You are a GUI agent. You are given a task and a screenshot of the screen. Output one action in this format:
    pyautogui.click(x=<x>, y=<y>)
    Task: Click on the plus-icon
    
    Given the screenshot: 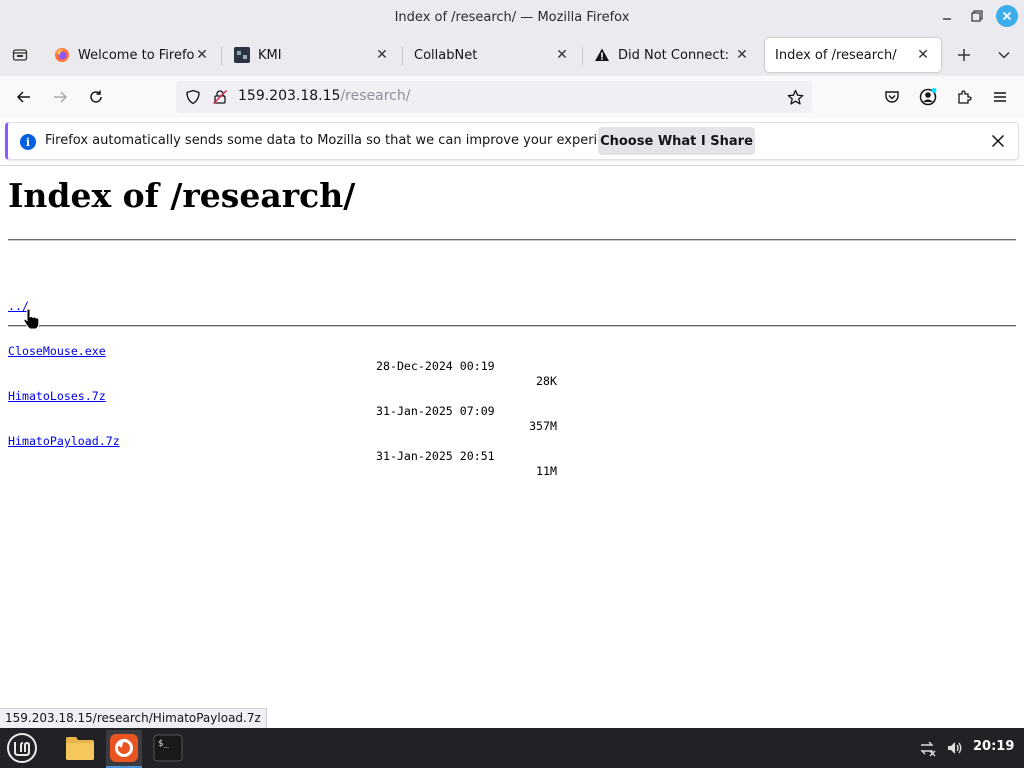 What is the action you would take?
    pyautogui.click(x=964, y=55)
    